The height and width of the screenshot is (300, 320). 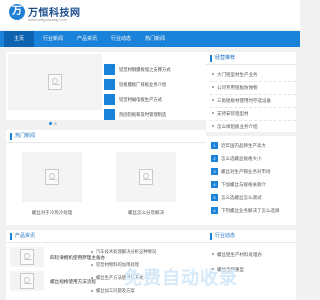 What do you see at coordinates (47, 19) in the screenshot?
I see `site-url: www.wfkjpxwang.com` at bounding box center [47, 19].